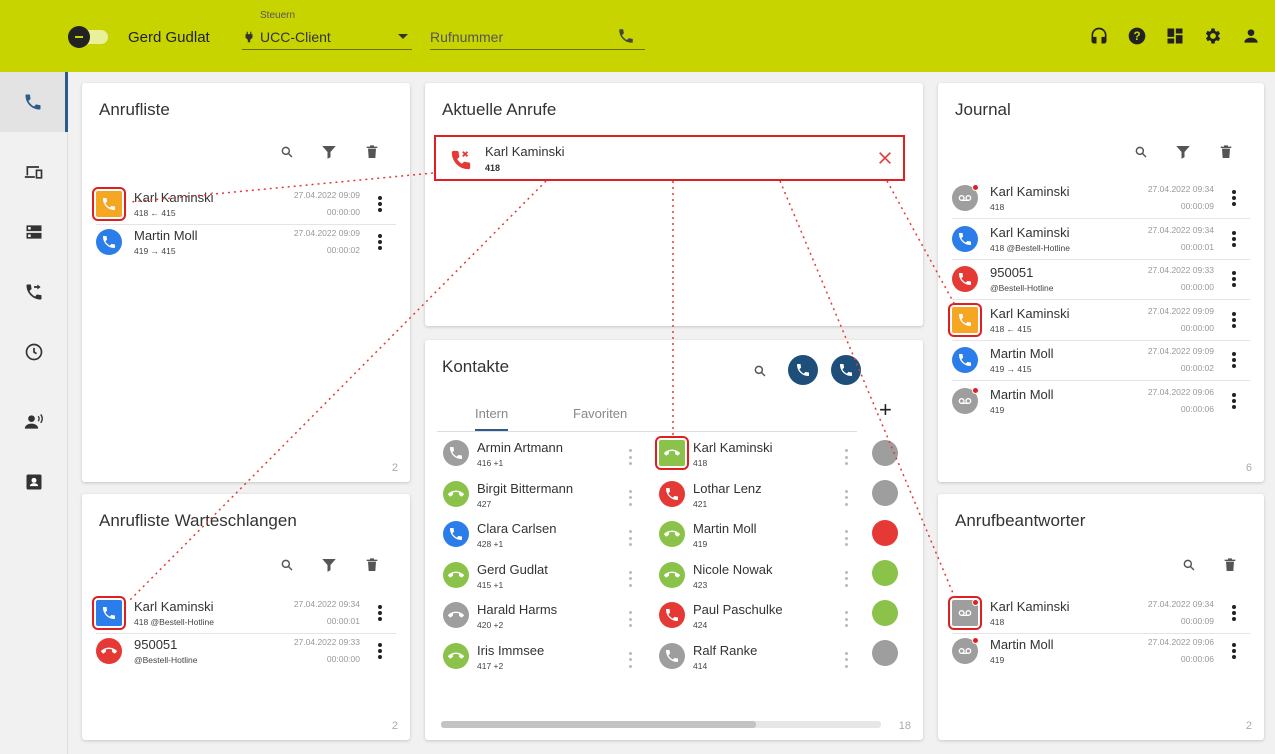  I want to click on contact-item: Karl Kaminski 418, so click(760, 457).